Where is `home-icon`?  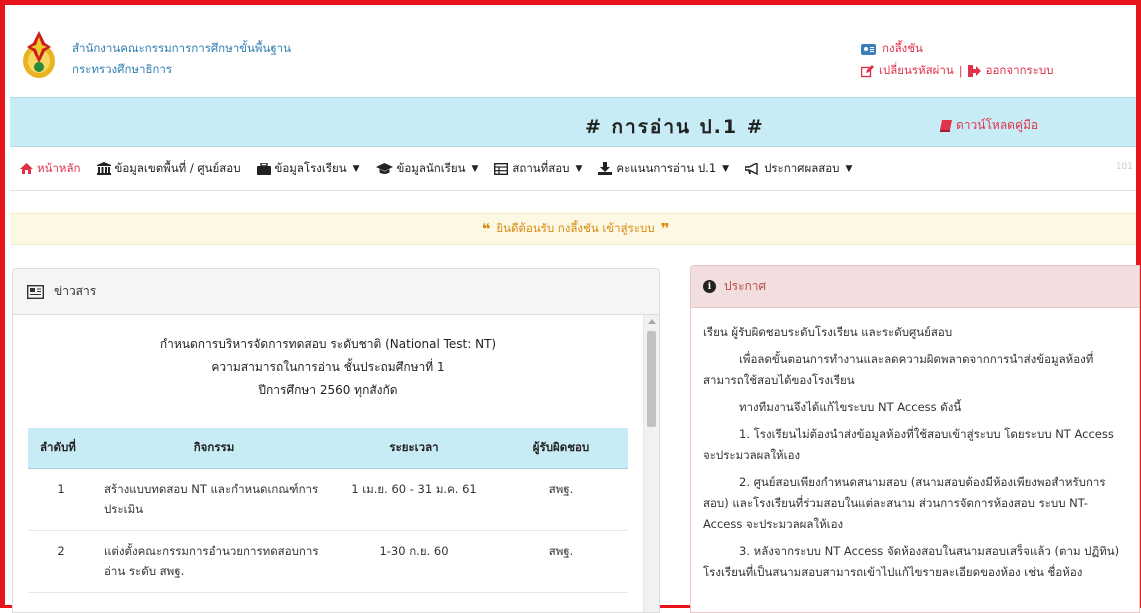 home-icon is located at coordinates (26, 168).